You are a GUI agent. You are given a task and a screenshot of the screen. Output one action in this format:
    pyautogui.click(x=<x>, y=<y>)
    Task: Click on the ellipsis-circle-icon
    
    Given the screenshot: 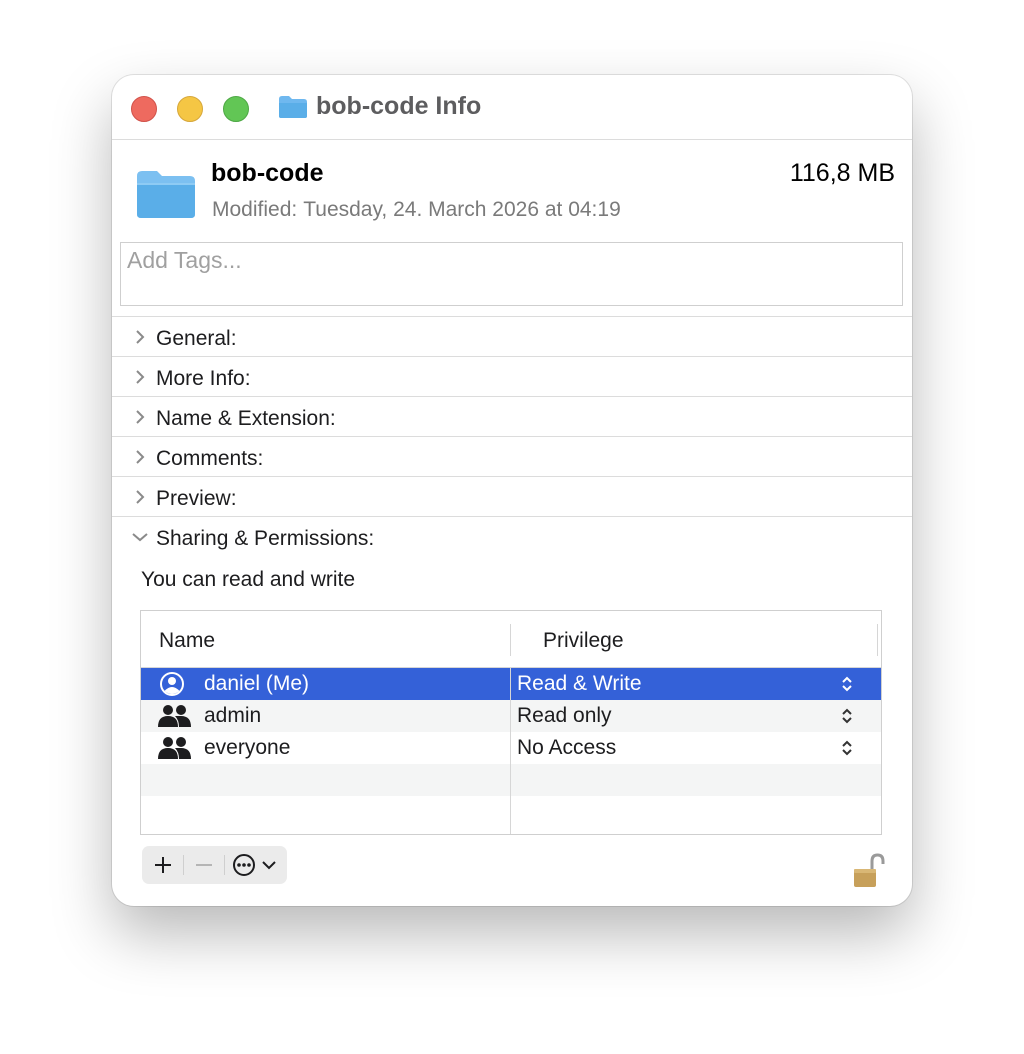 What is the action you would take?
    pyautogui.click(x=257, y=865)
    